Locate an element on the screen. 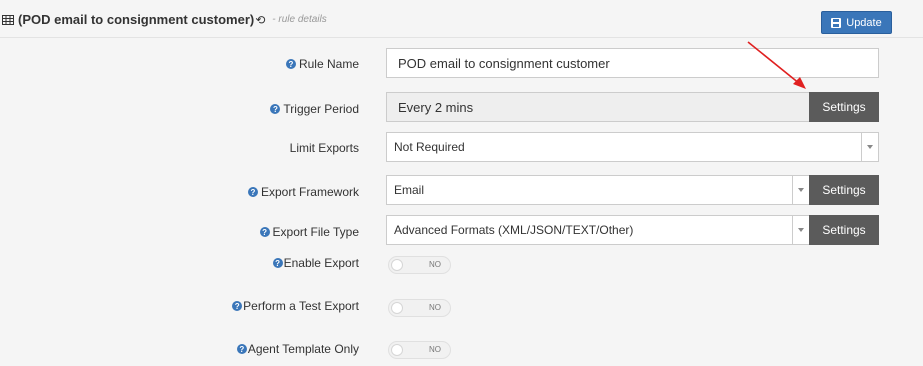 Image resolution: width=923 pixels, height=366 pixels. enable-export-toggle: NO is located at coordinates (419, 265).